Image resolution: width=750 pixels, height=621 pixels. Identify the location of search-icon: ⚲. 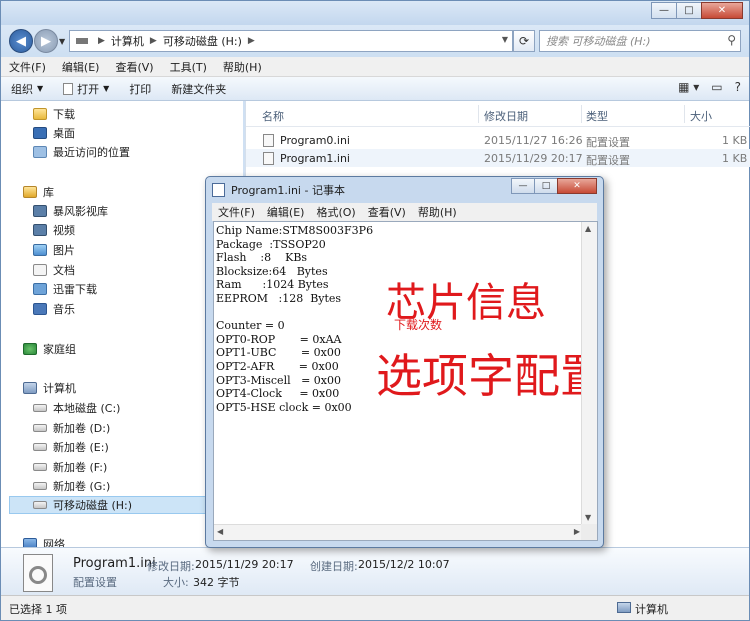
(731, 40).